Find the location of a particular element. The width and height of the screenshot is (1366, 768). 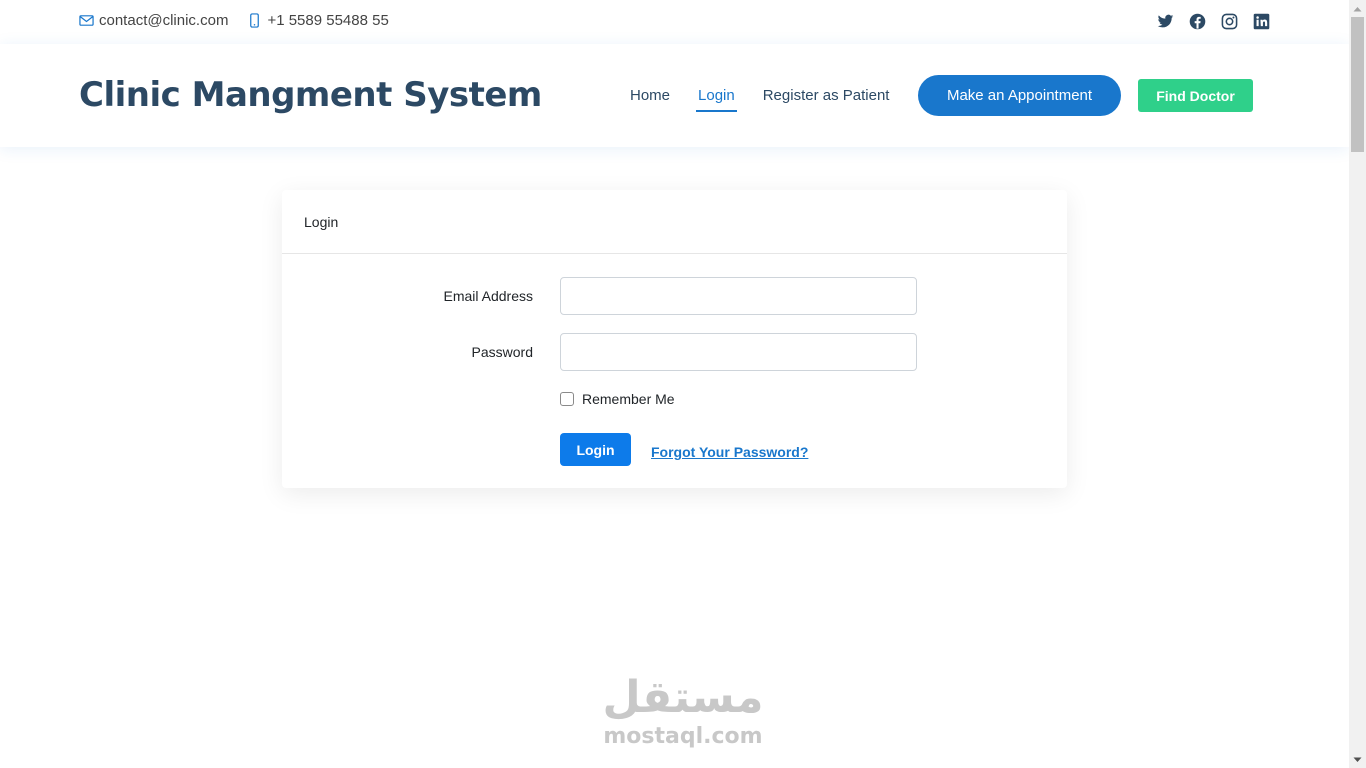

contact-phone-text: +1 5589 55488 55 is located at coordinates (328, 20).